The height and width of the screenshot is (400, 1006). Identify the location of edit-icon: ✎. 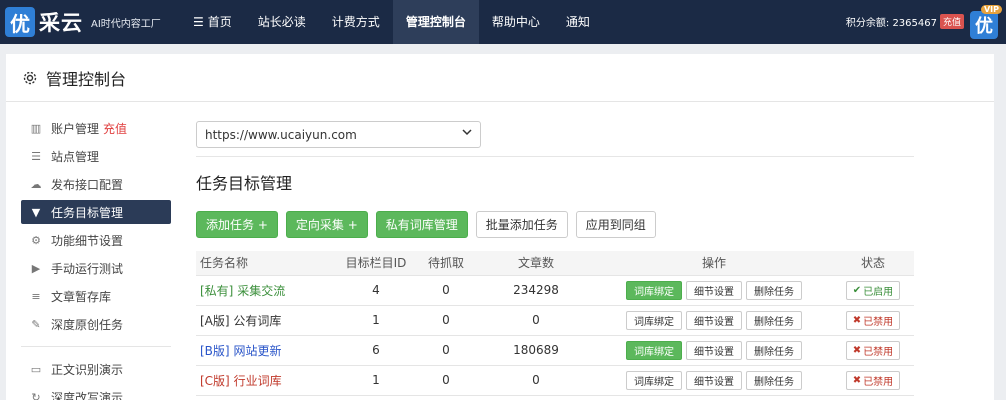
(36, 324).